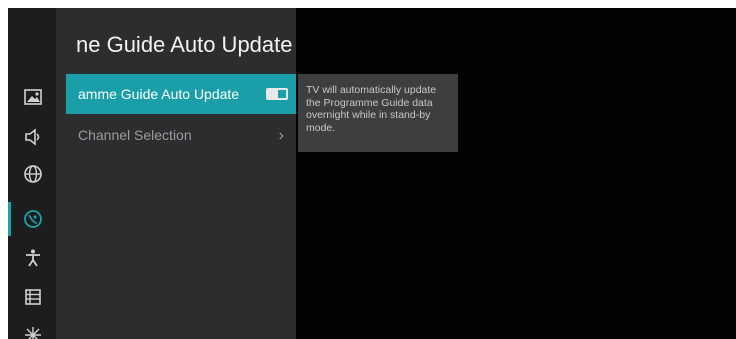  I want to click on menu-item-label: Channel Selection, so click(135, 135).